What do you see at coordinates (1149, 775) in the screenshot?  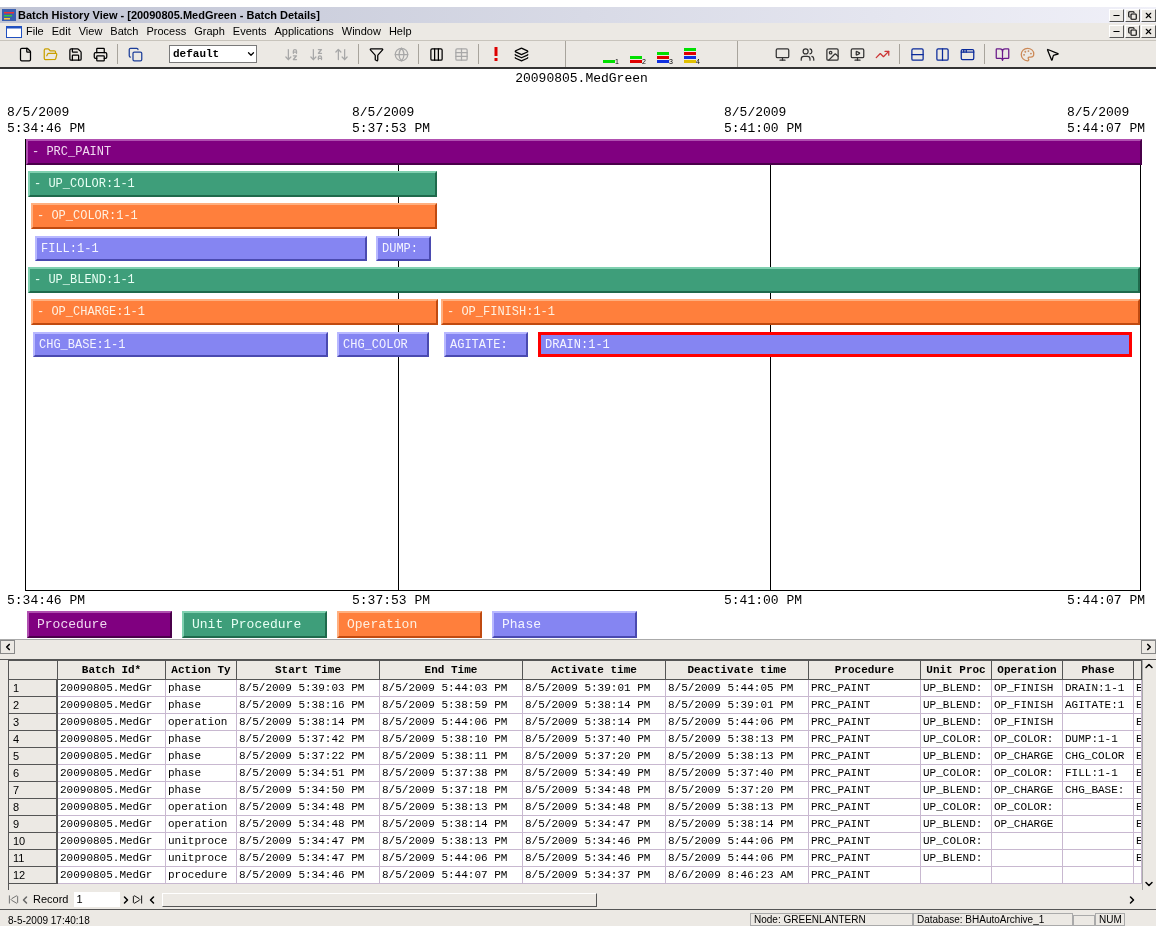 I see `vertical-scrollbar` at bounding box center [1149, 775].